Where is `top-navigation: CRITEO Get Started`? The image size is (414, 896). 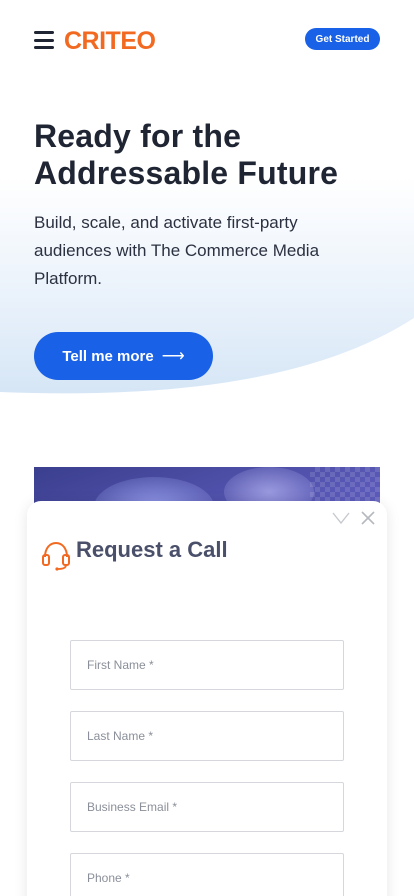 top-navigation: CRITEO Get Started is located at coordinates (207, 40).